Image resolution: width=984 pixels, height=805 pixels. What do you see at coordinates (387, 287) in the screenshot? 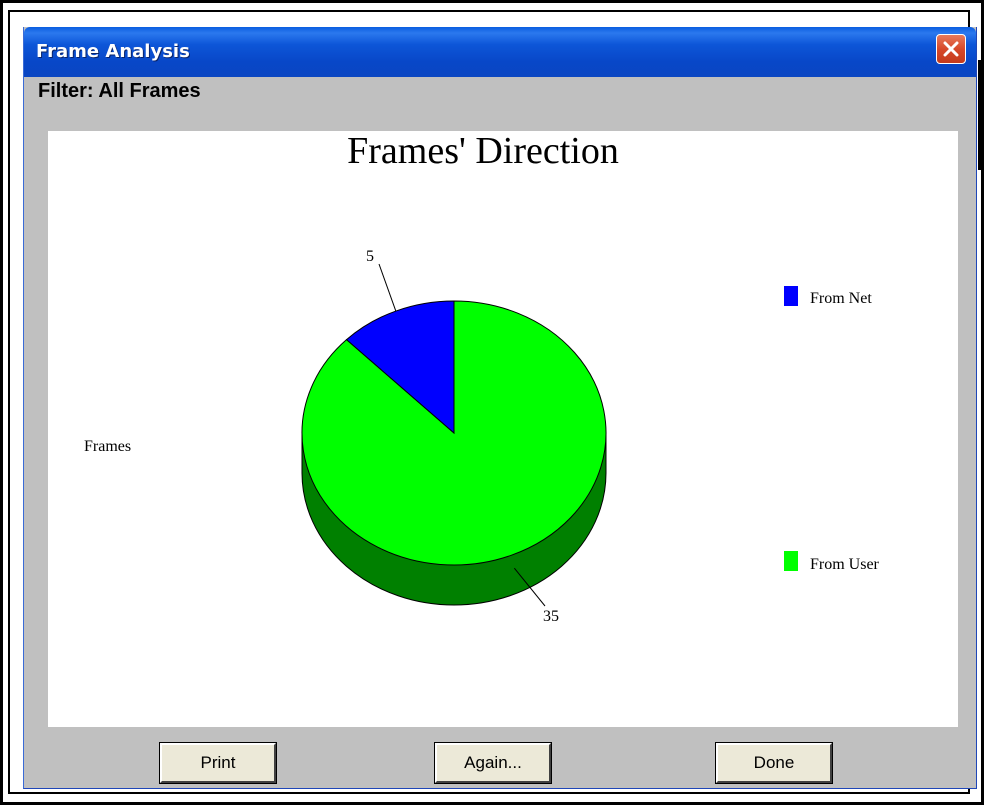
I see `leader-line-from-net` at bounding box center [387, 287].